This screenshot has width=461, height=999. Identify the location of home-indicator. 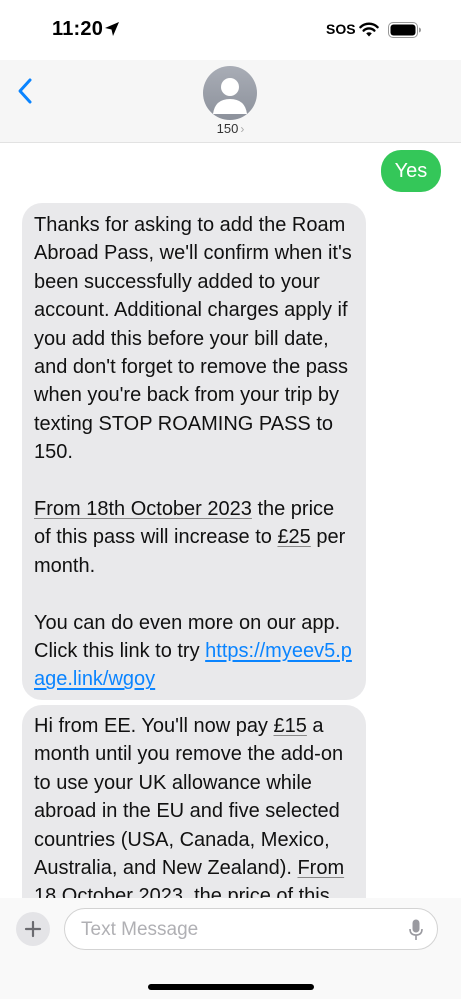
(231, 987).